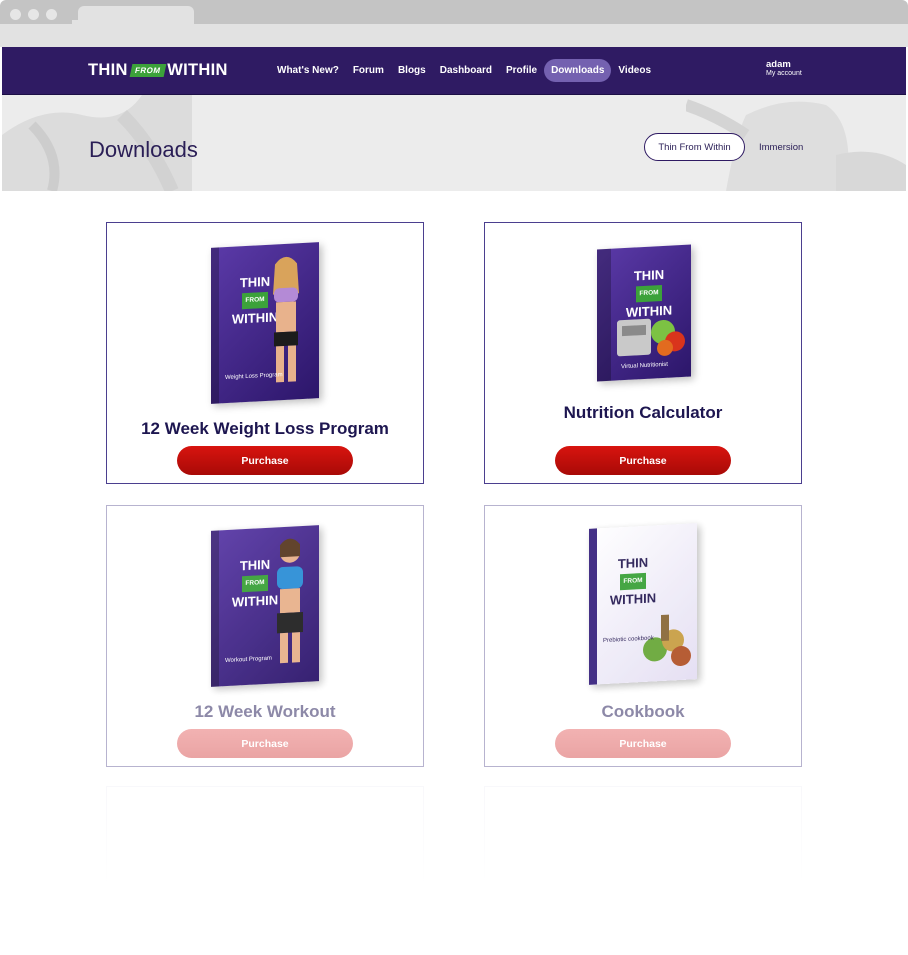 The height and width of the screenshot is (955, 908). Describe the element at coordinates (521, 70) in the screenshot. I see `nav-item-profile: Profile` at that location.